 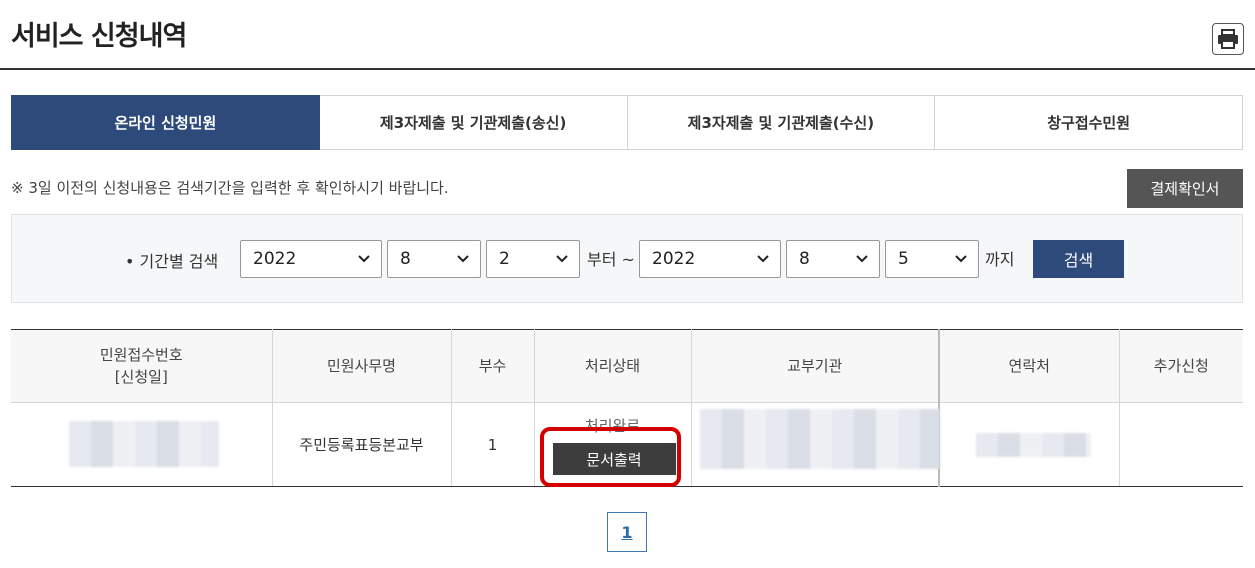 What do you see at coordinates (311, 259) in the screenshot?
I see `from-year-select: 2022` at bounding box center [311, 259].